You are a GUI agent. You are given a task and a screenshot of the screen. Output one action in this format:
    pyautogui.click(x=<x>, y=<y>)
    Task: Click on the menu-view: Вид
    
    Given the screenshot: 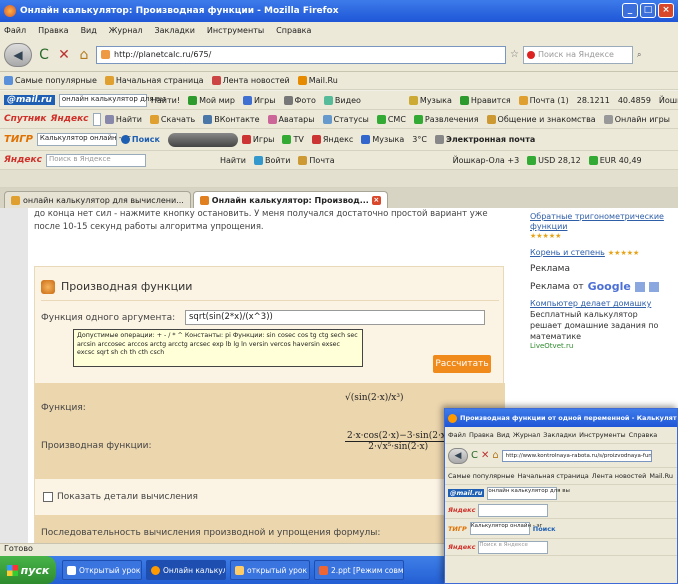 What is the action you would take?
    pyautogui.click(x=89, y=30)
    